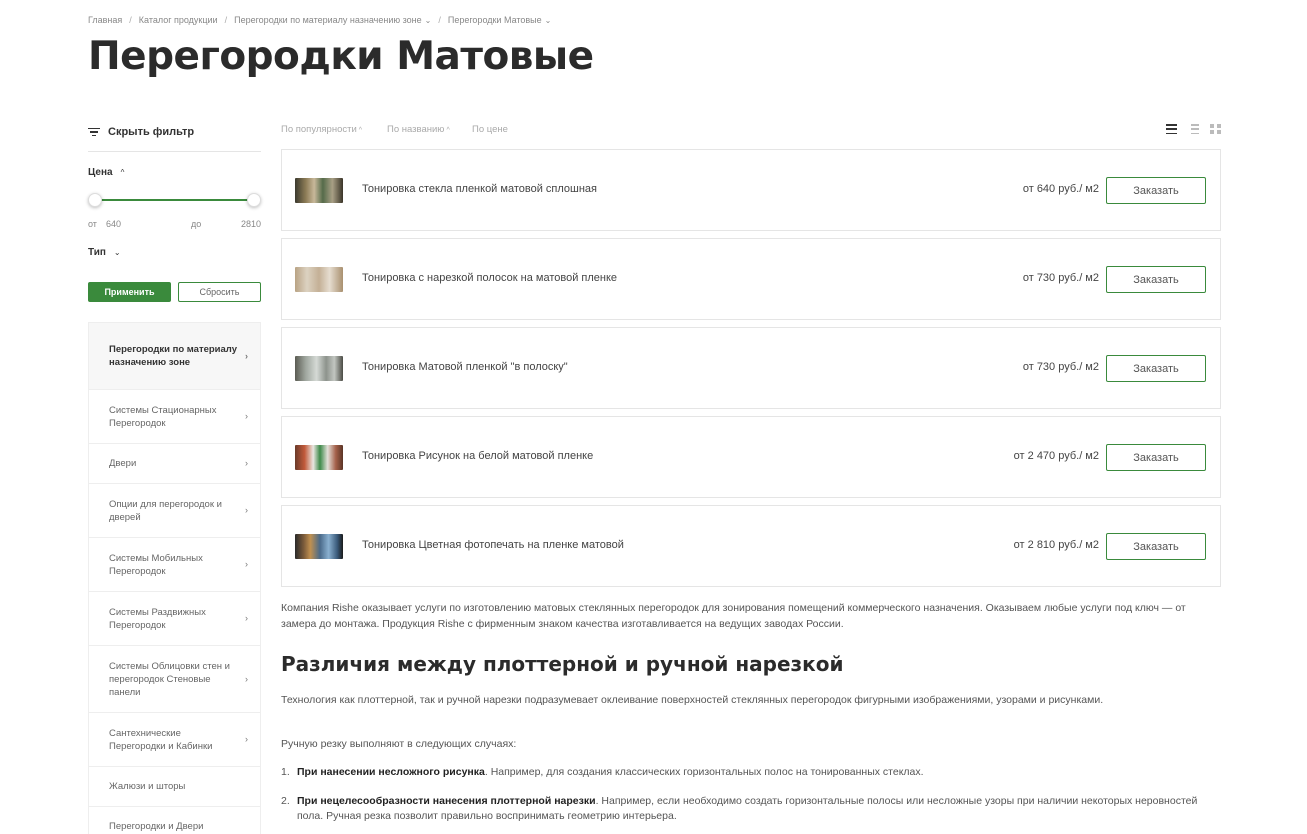 The image size is (1307, 834). What do you see at coordinates (113, 224) in the screenshot?
I see `price-from-input: 640` at bounding box center [113, 224].